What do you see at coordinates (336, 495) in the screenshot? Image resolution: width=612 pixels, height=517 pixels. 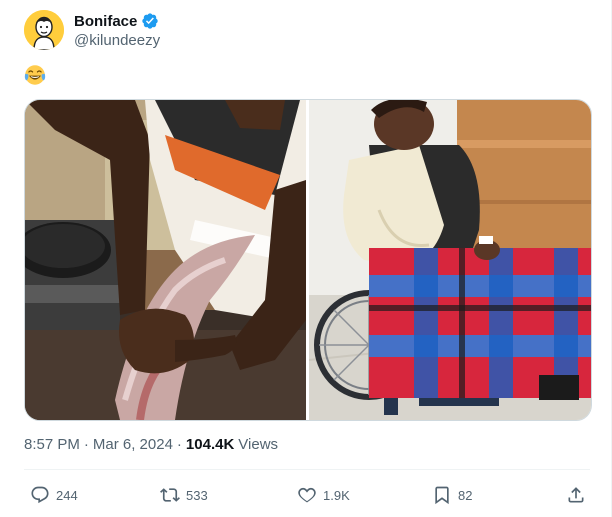 I see `like-count: 1.9K` at bounding box center [336, 495].